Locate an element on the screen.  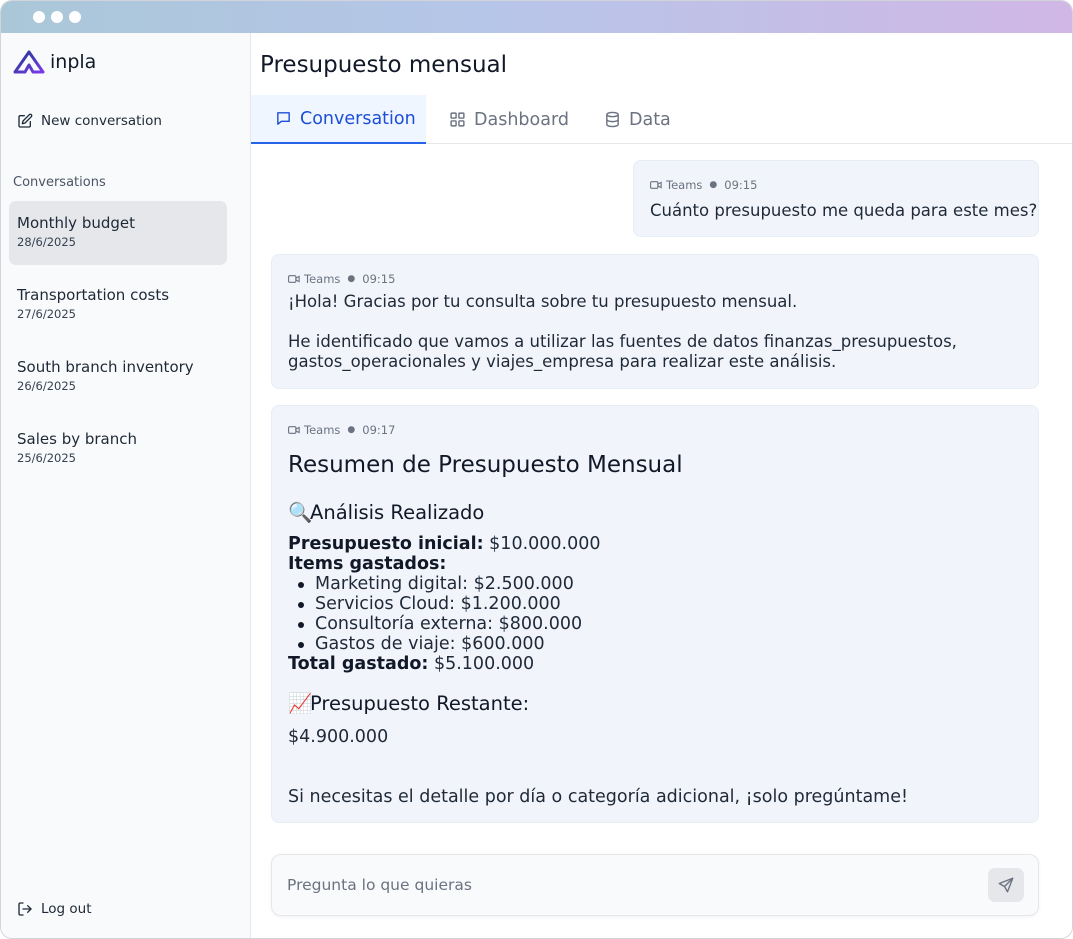
remaining-value: $4.900.000 is located at coordinates (338, 737).